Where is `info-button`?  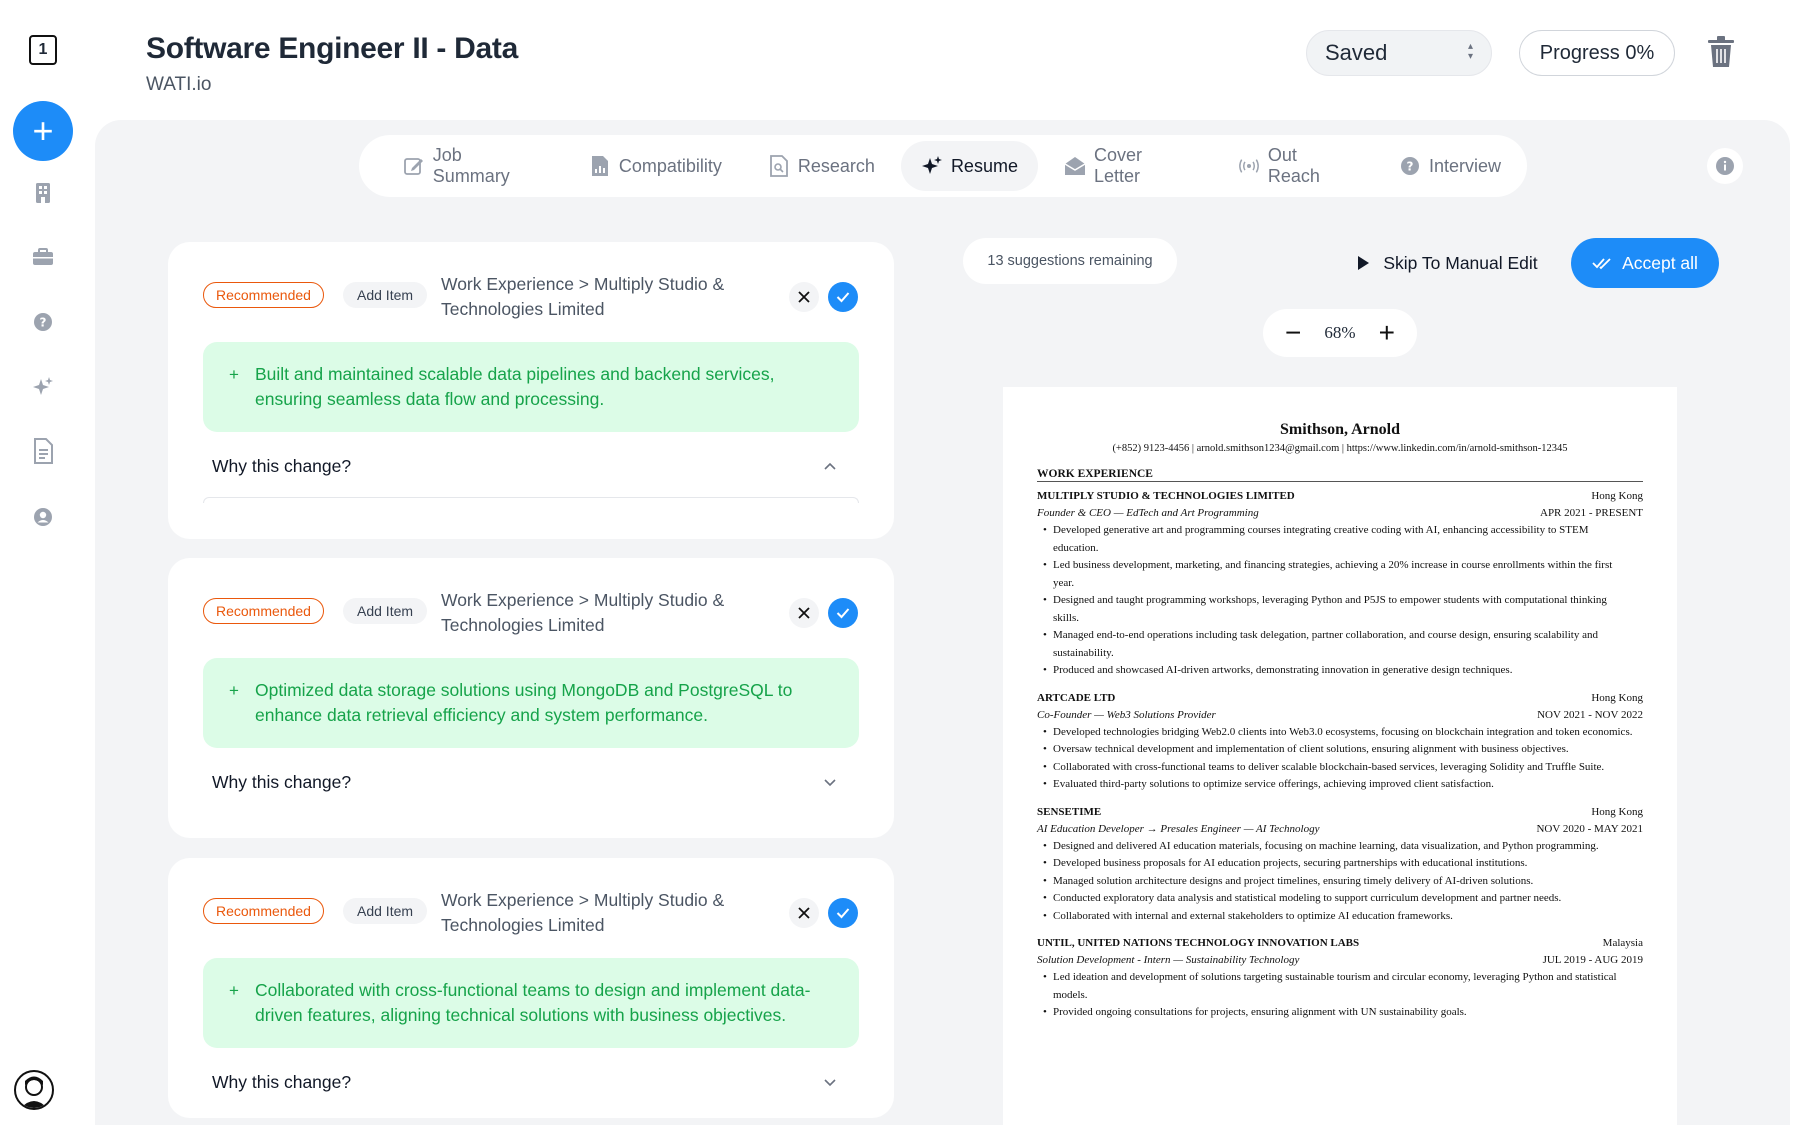
info-button is located at coordinates (1725, 166).